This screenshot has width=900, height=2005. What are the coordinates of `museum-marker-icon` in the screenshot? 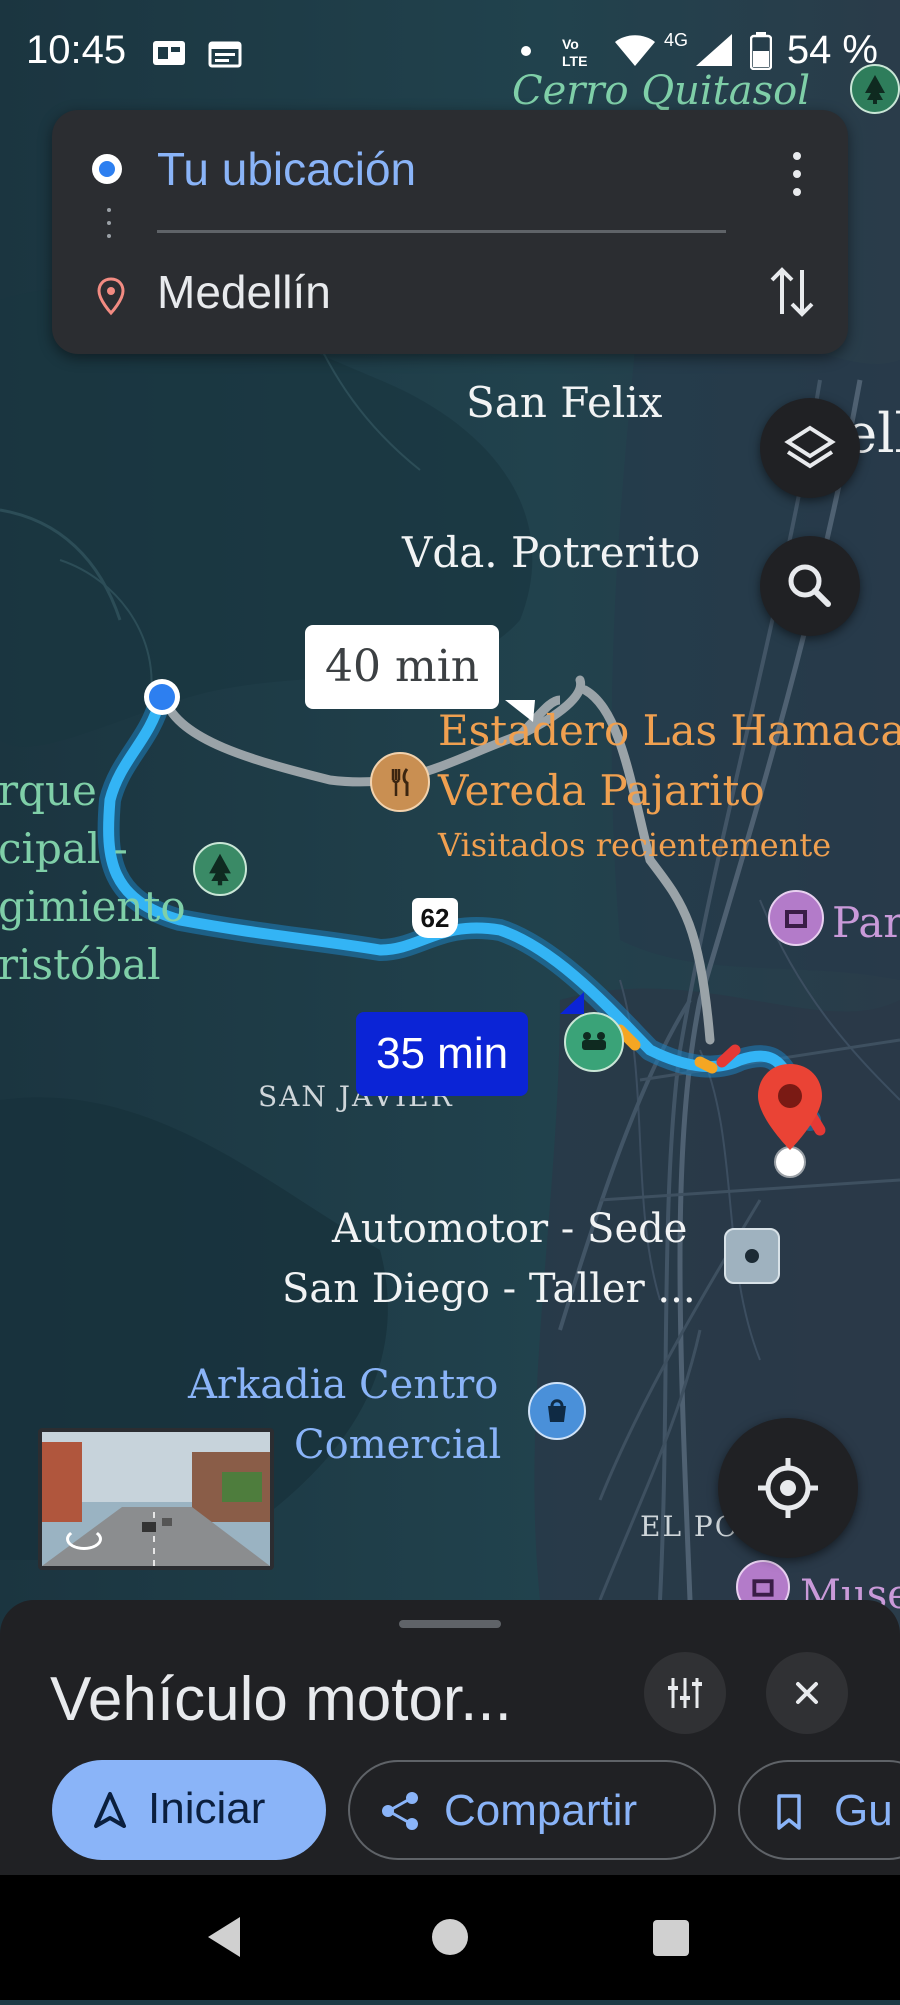 It's located at (796, 918).